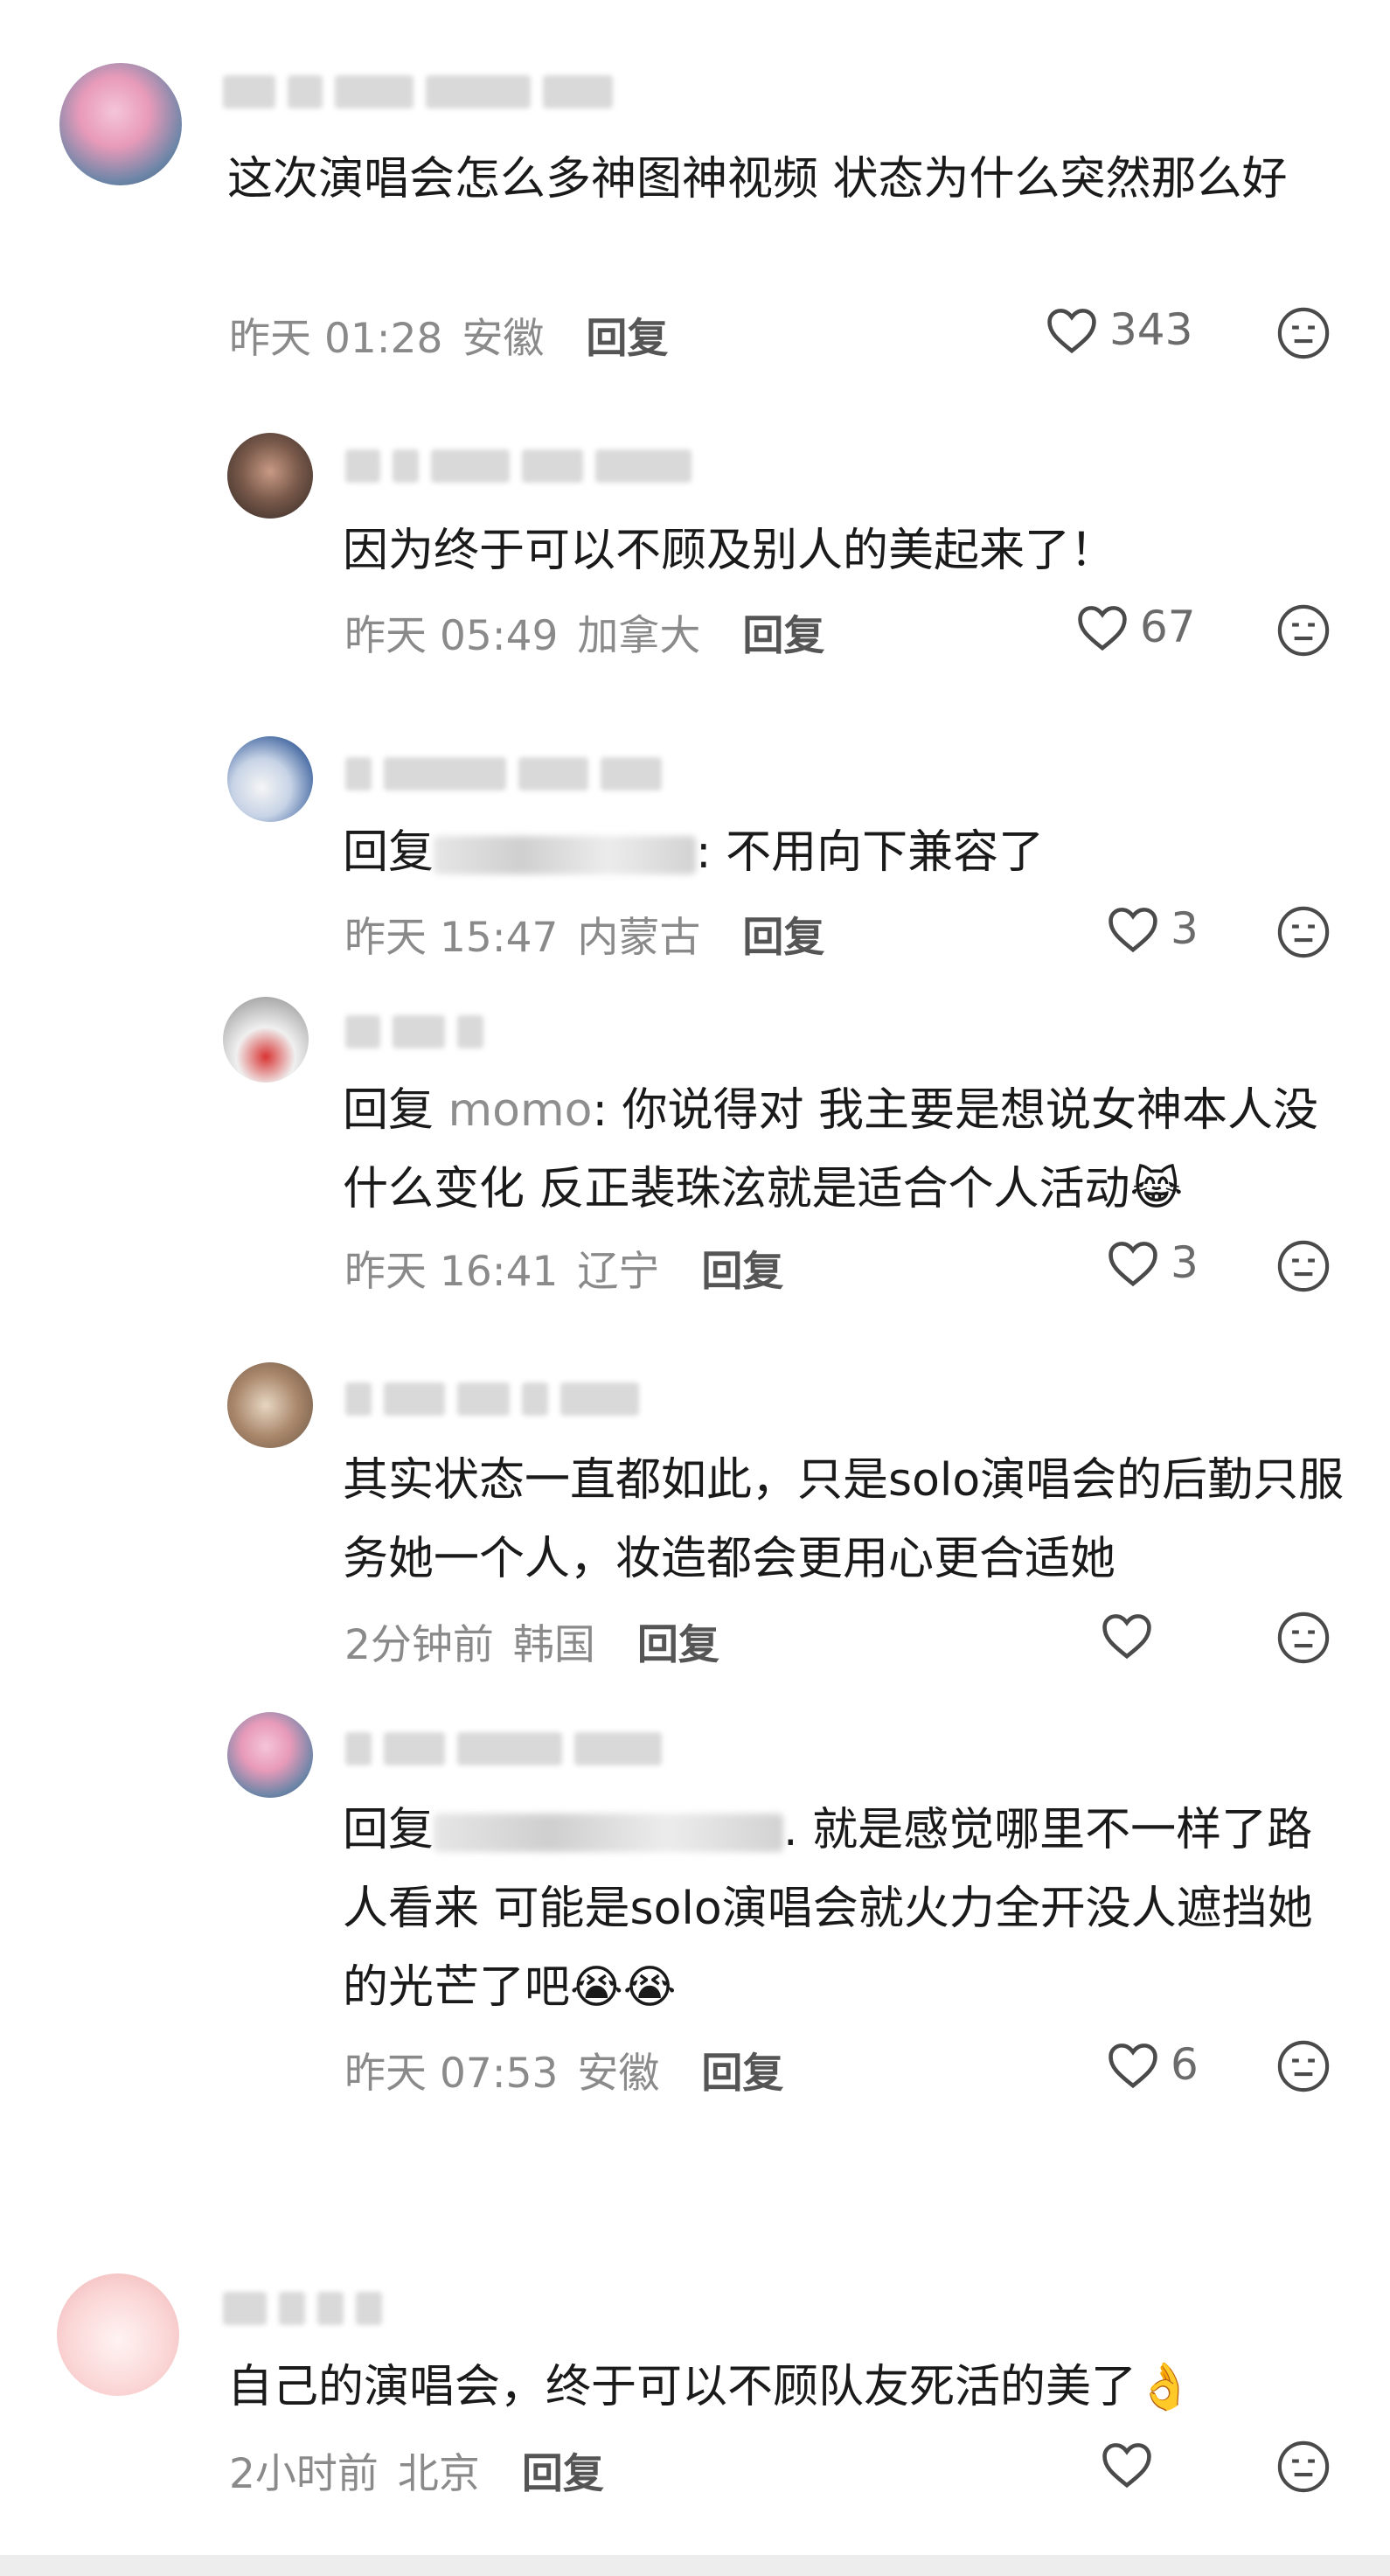 The width and height of the screenshot is (1390, 2576). Describe the element at coordinates (1156, 1189) in the screenshot. I see `crying-cat-emoji: 😹` at that location.